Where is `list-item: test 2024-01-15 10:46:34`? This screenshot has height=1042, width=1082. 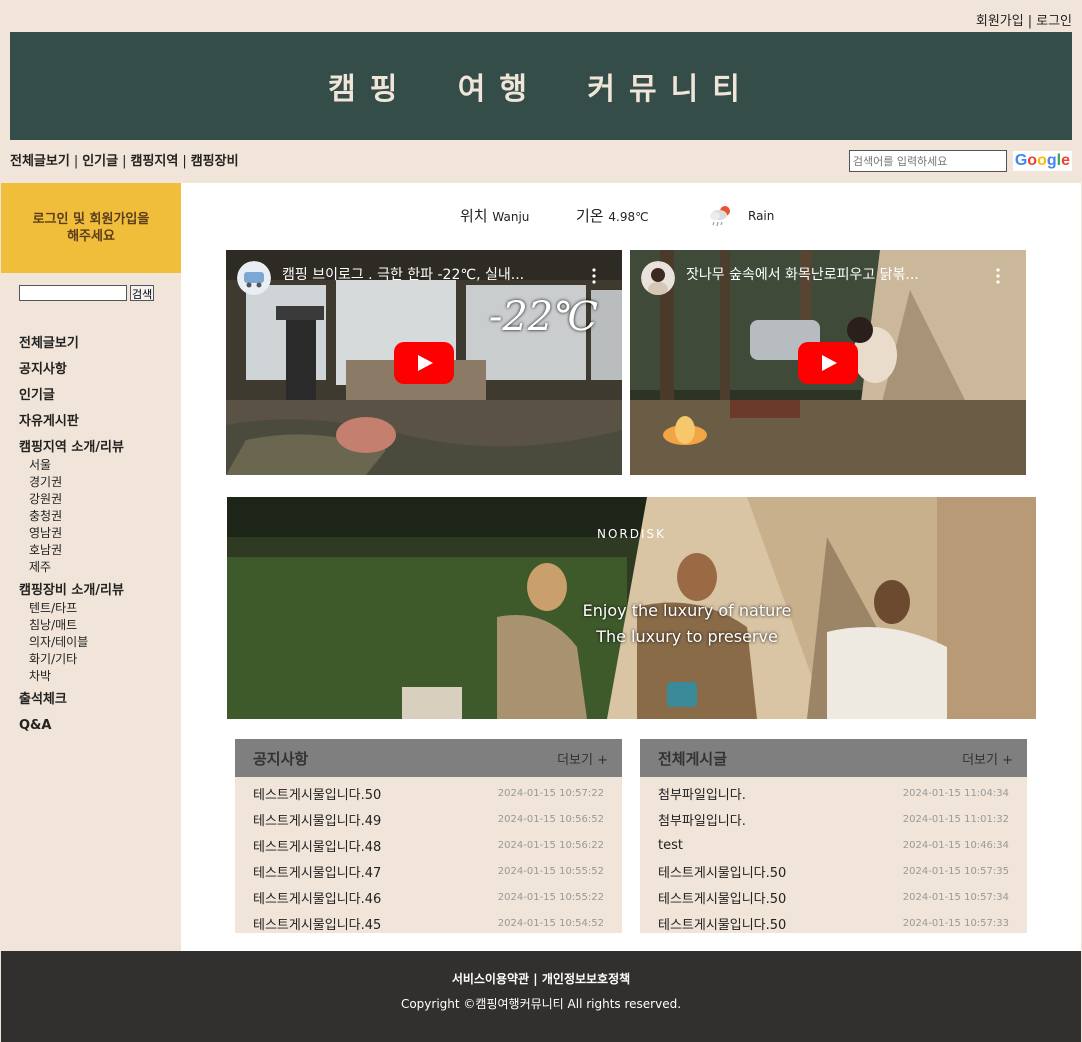
list-item: test 2024-01-15 10:46:34 is located at coordinates (833, 845).